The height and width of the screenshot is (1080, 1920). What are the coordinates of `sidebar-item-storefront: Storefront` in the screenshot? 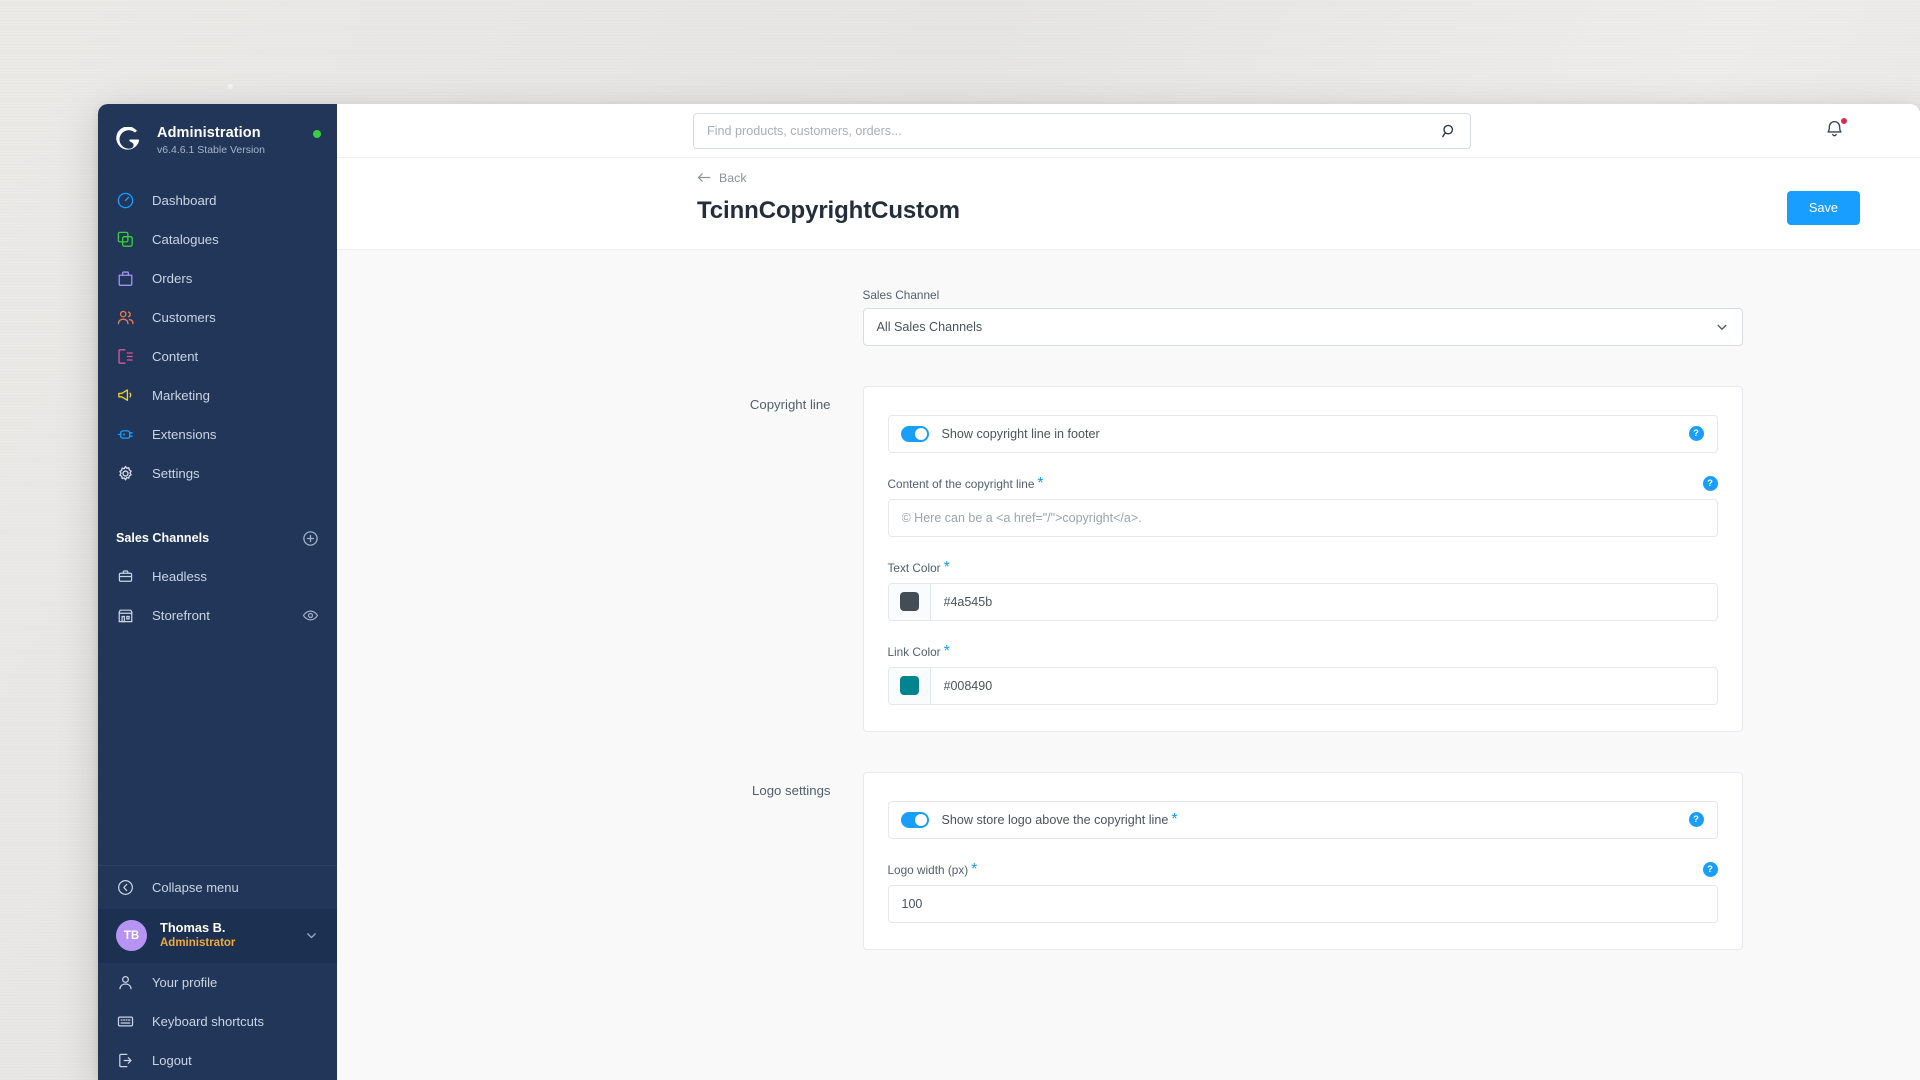 It's located at (217, 615).